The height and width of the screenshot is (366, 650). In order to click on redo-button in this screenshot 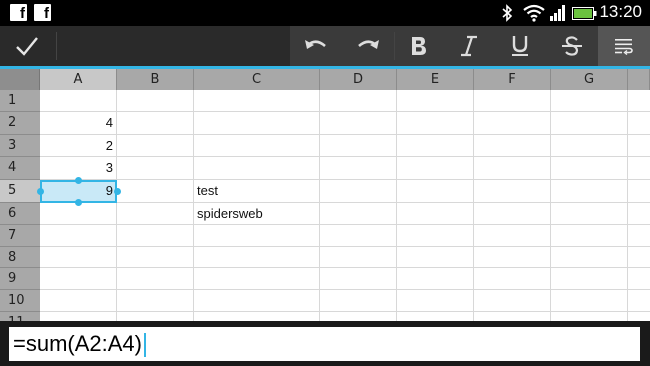, I will do `click(368, 46)`.